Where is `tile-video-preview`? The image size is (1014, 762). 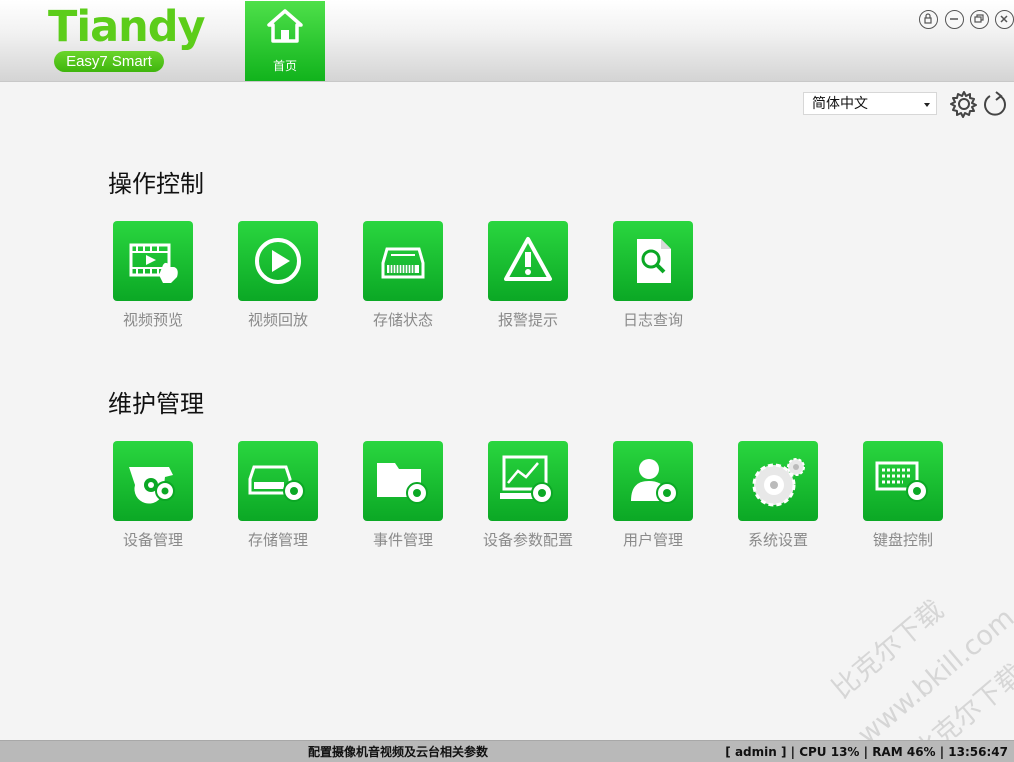
tile-video-preview is located at coordinates (153, 261).